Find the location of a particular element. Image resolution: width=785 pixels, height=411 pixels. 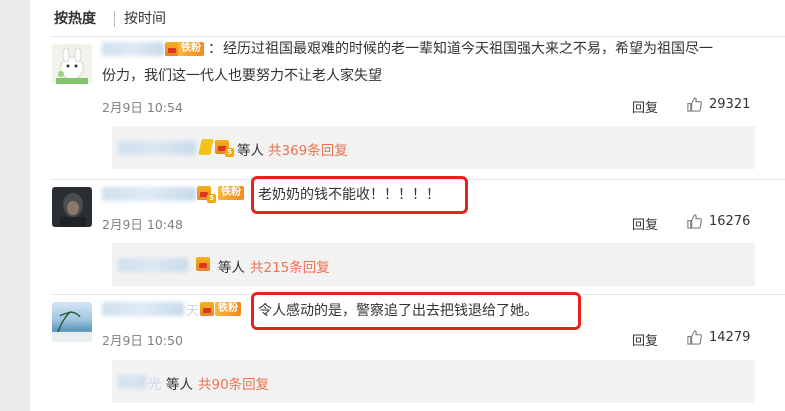

sort-by-hot-tab: 按热度 is located at coordinates (75, 19).